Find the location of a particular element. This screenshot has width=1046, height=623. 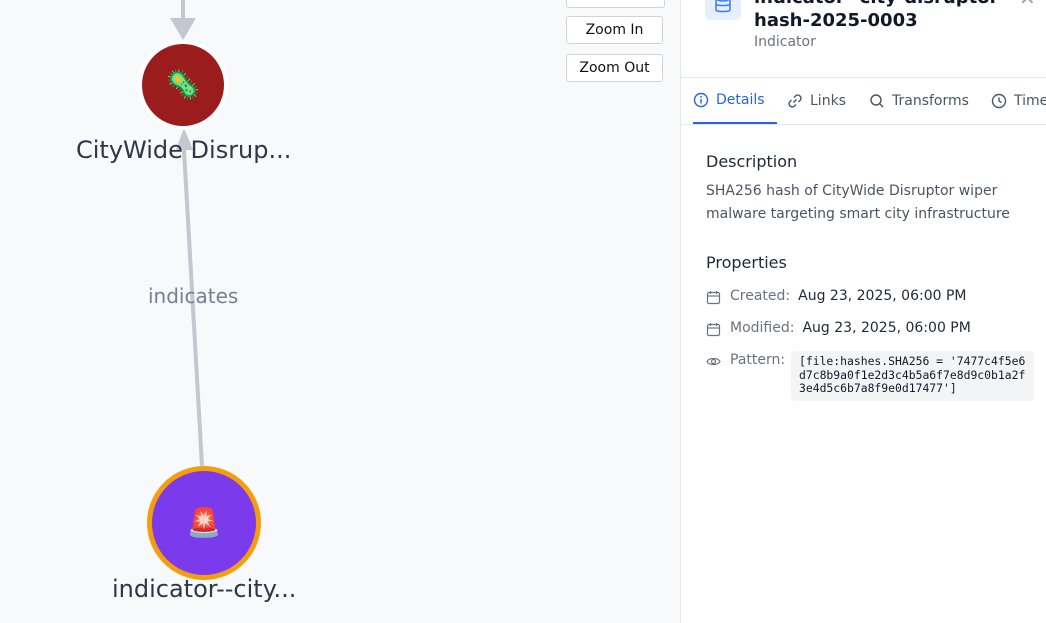

edge-label-indicates: indicates is located at coordinates (193, 296).